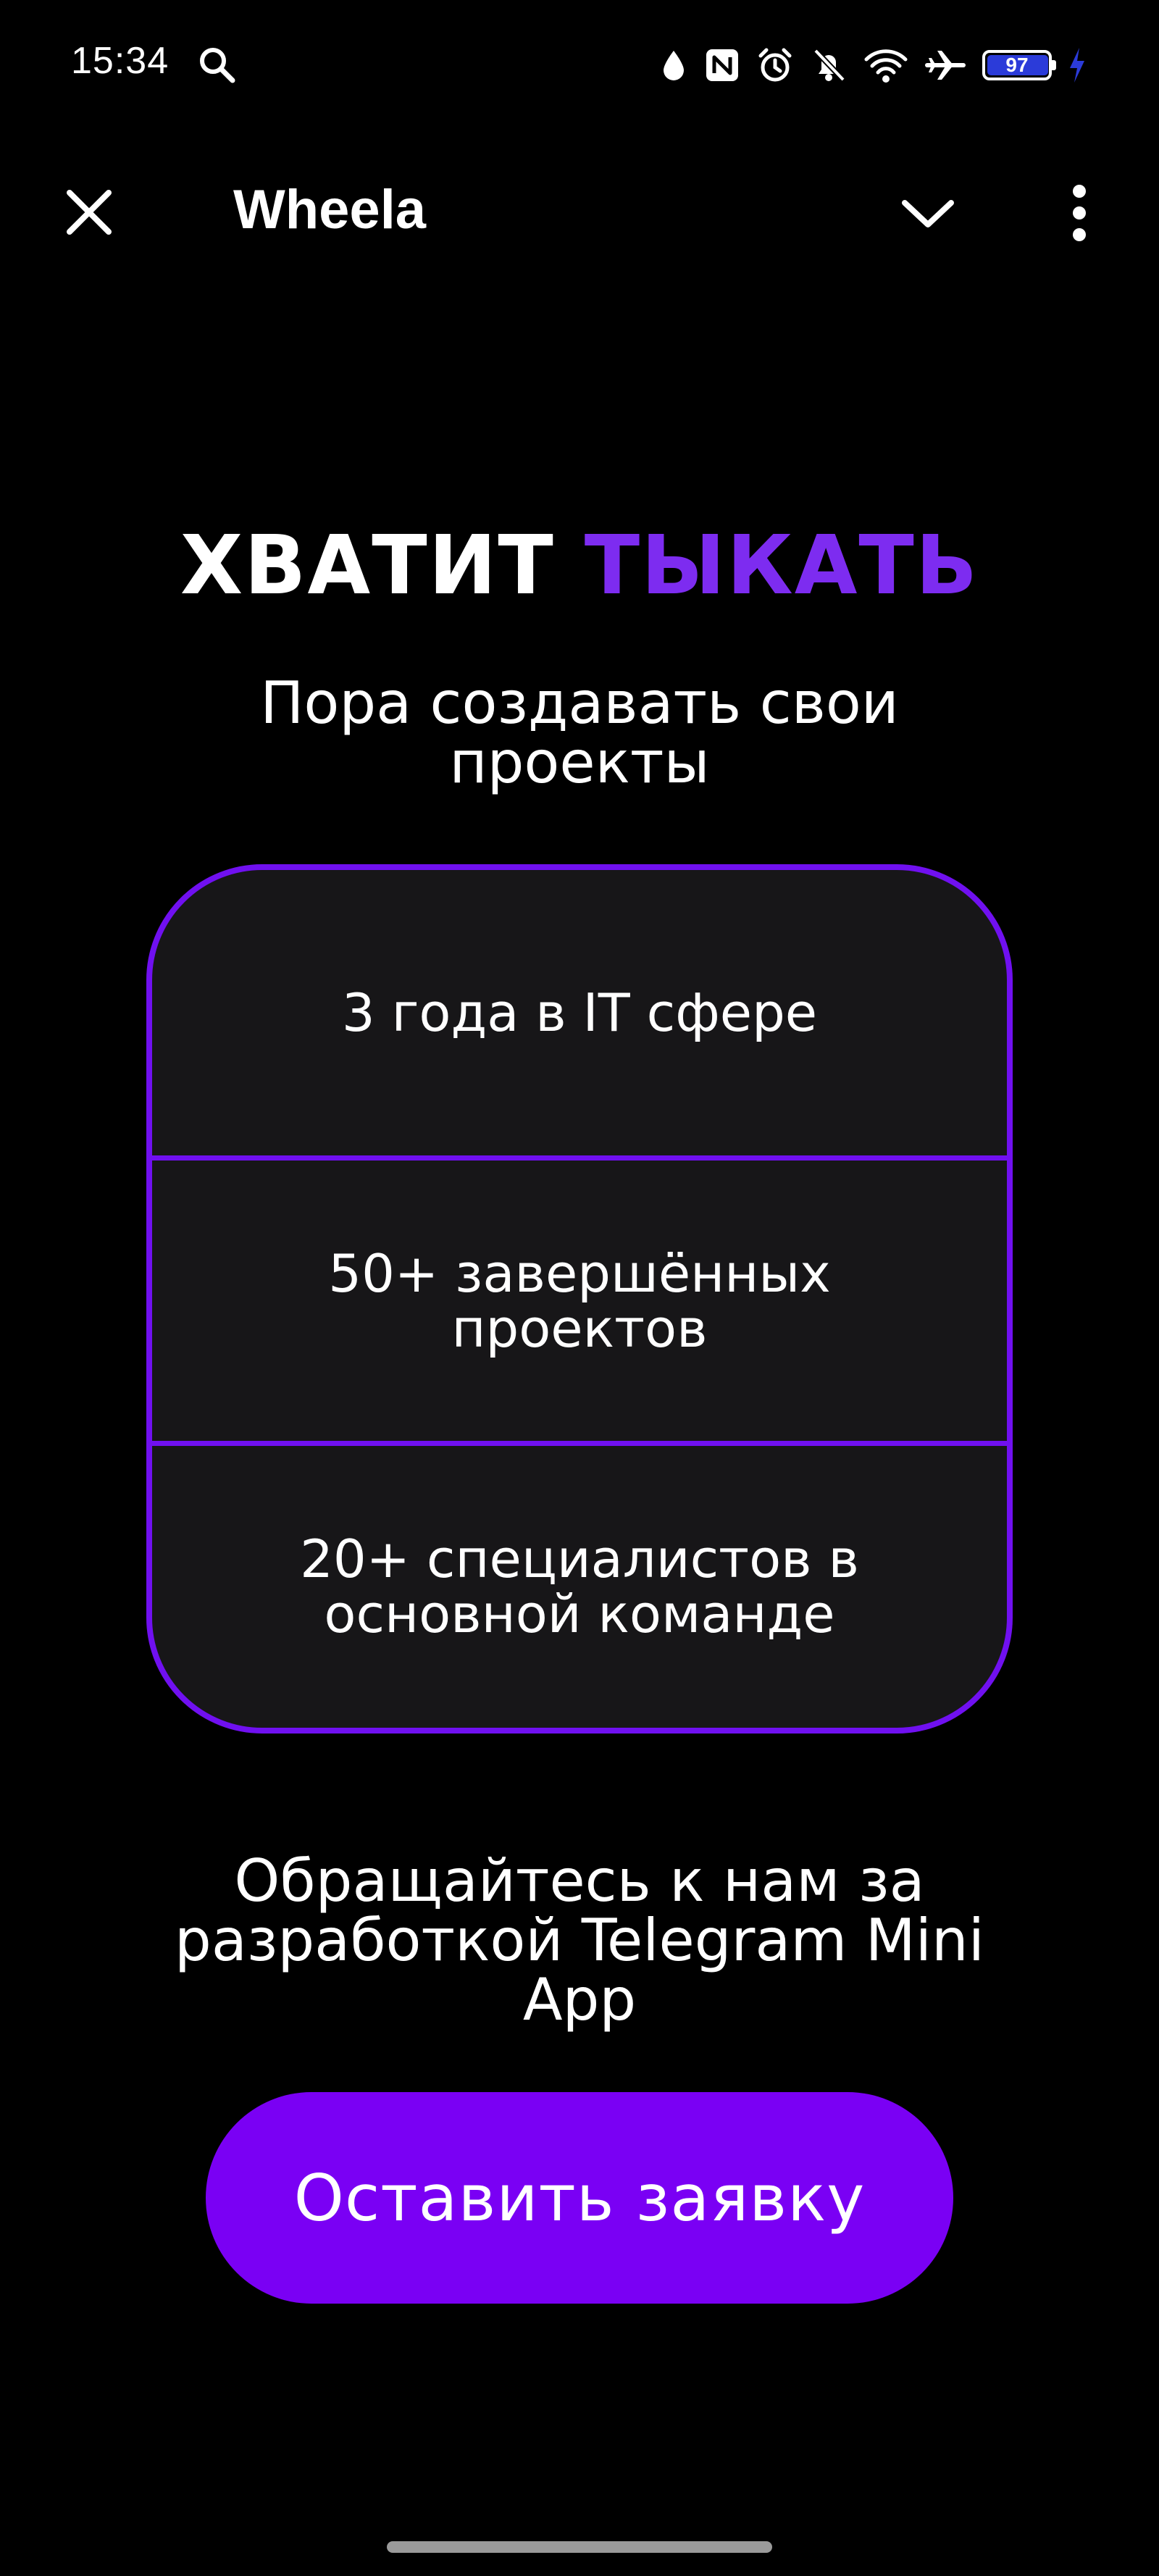  What do you see at coordinates (579, 2198) in the screenshot?
I see `submit-request-button: Оставить заявку` at bounding box center [579, 2198].